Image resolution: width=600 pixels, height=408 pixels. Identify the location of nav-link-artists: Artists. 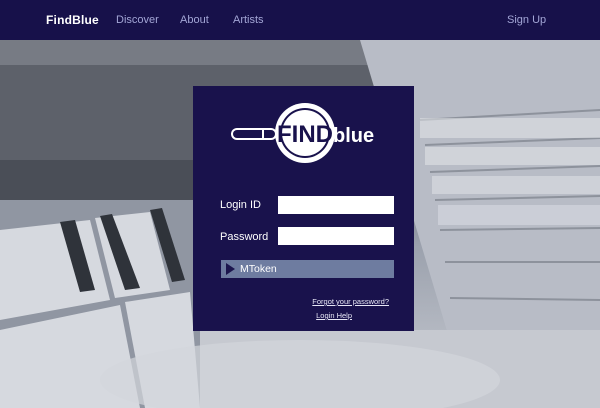
(248, 20).